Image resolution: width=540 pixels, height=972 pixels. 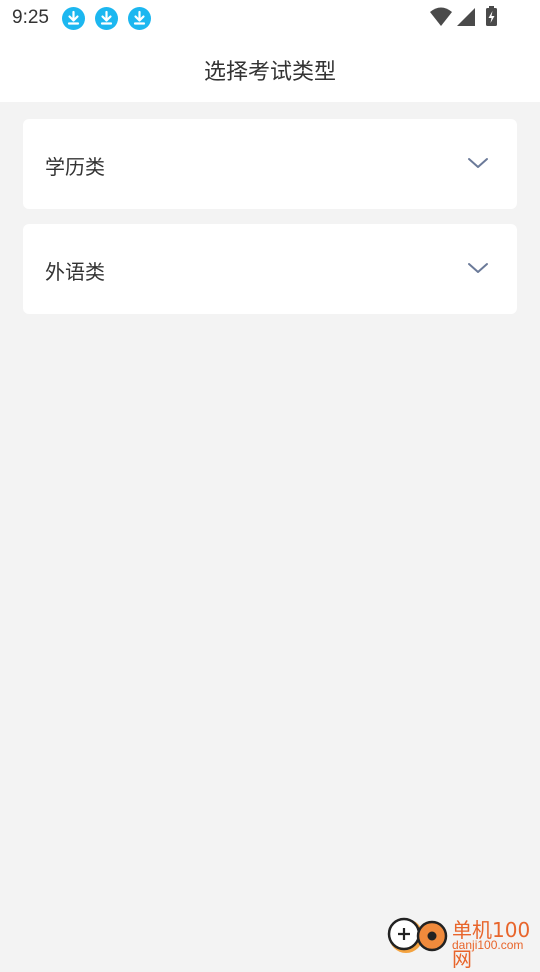 What do you see at coordinates (75, 272) in the screenshot?
I see `category-label: 外语类` at bounding box center [75, 272].